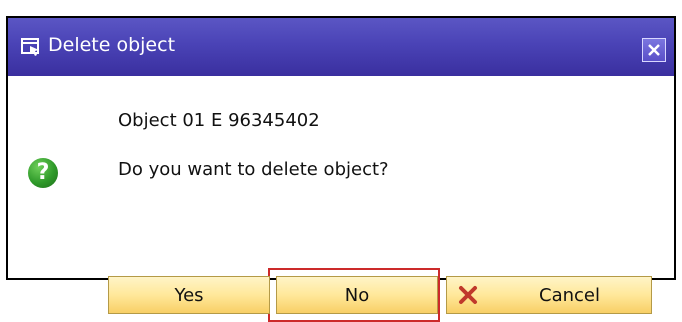 The image size is (682, 322). I want to click on close-icon, so click(654, 50).